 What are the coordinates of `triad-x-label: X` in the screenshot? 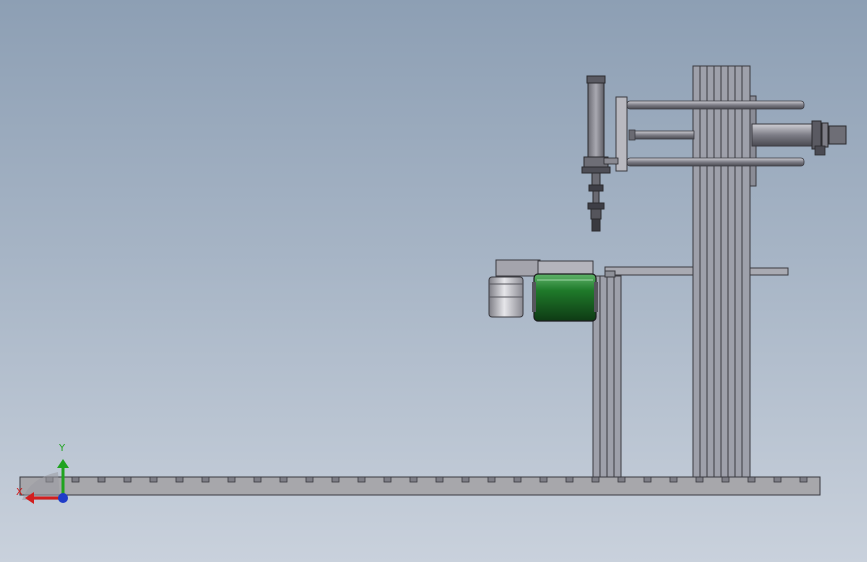 It's located at (19, 492).